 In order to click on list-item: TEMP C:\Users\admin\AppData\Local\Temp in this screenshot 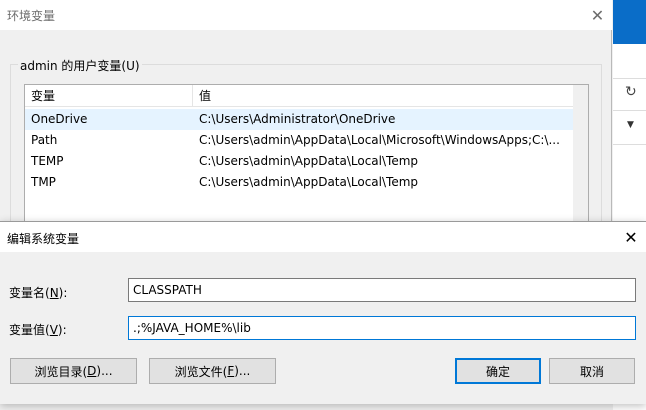, I will do `click(299, 161)`.